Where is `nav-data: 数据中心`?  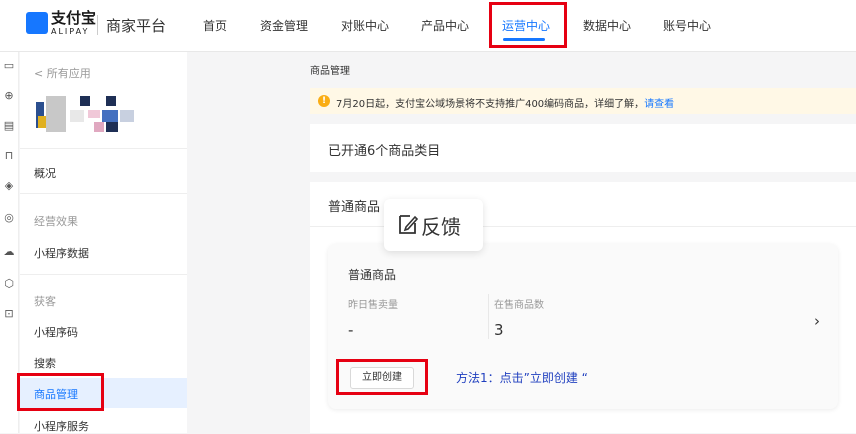
nav-data: 数据中心 is located at coordinates (607, 25).